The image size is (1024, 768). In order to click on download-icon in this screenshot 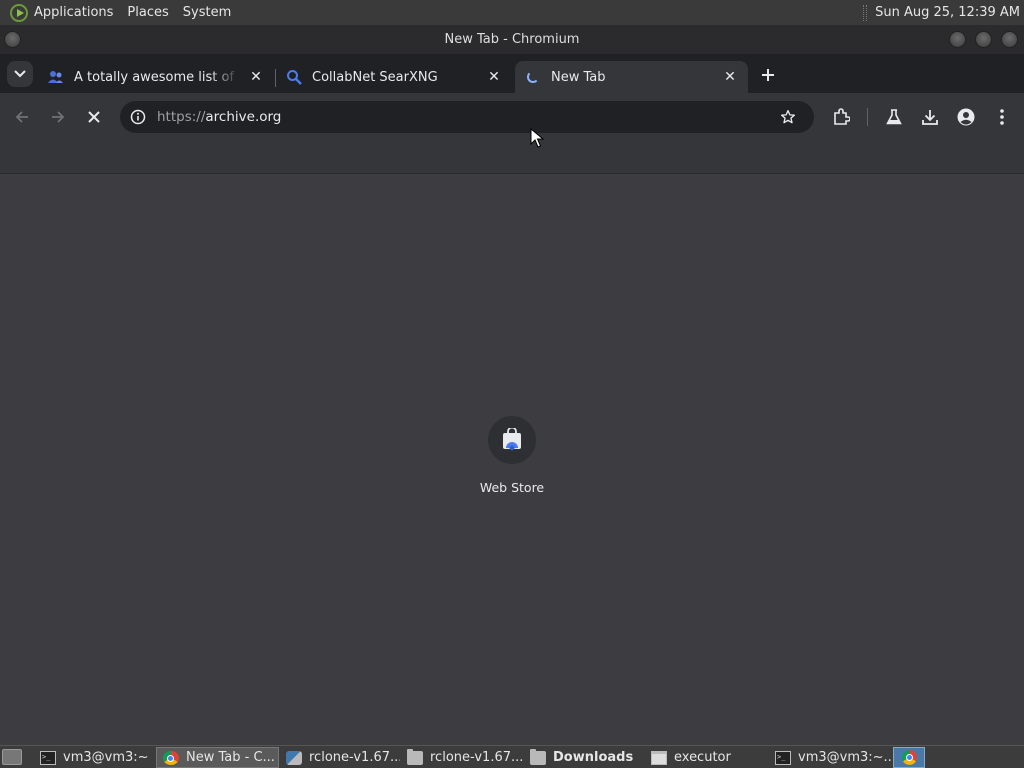, I will do `click(930, 117)`.